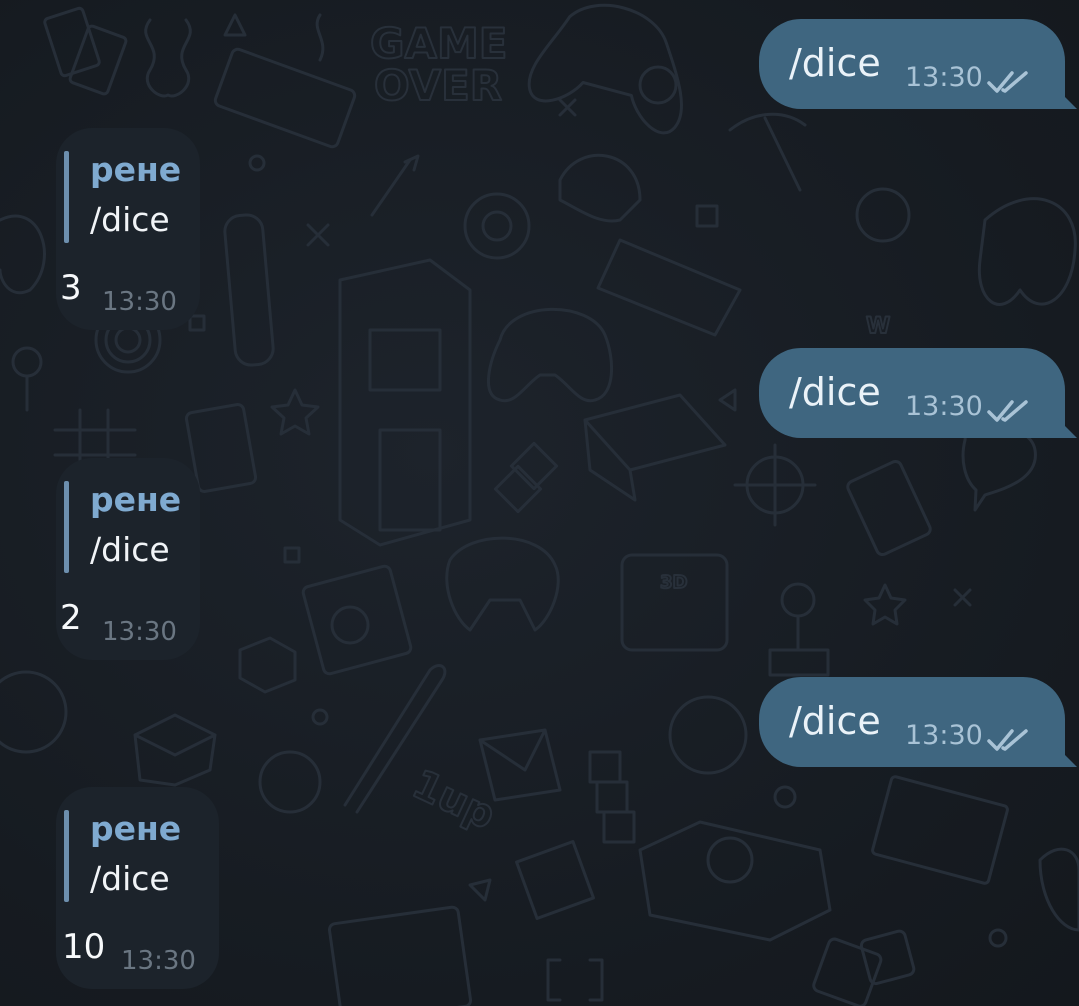 This screenshot has height=1006, width=1079. I want to click on incoming-message: рене /dice 3 13:30, so click(128, 229).